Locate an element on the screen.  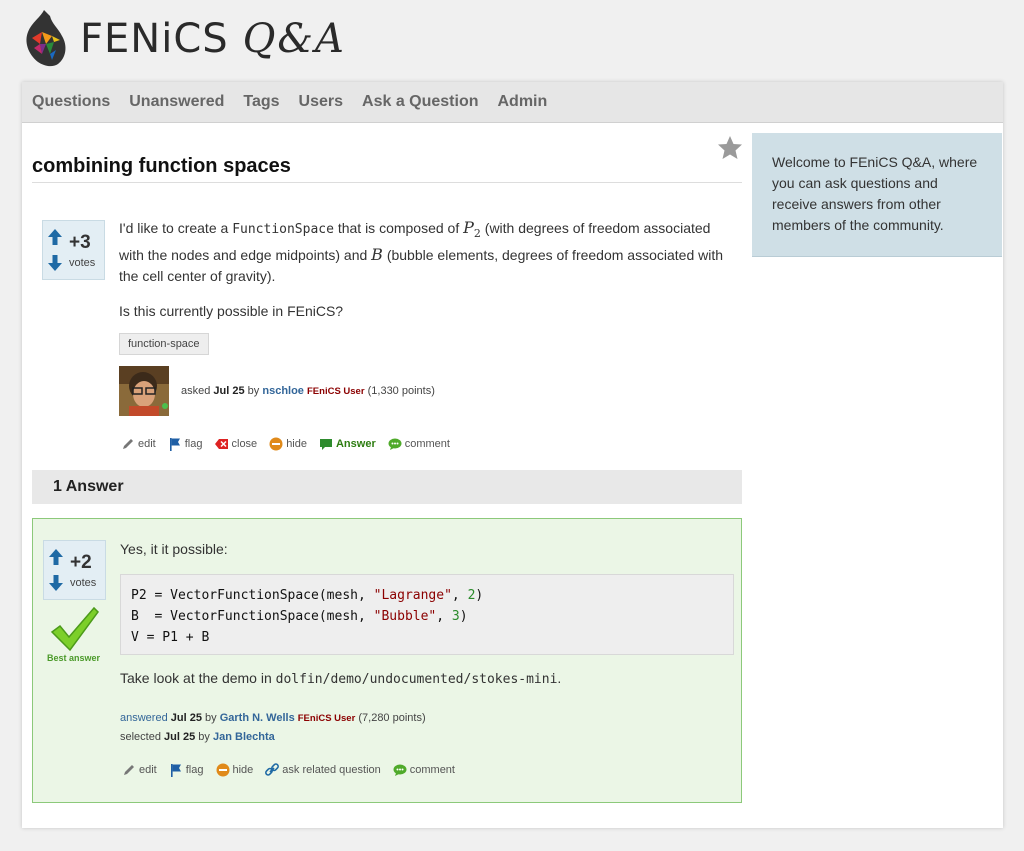
avatar is located at coordinates (144, 391).